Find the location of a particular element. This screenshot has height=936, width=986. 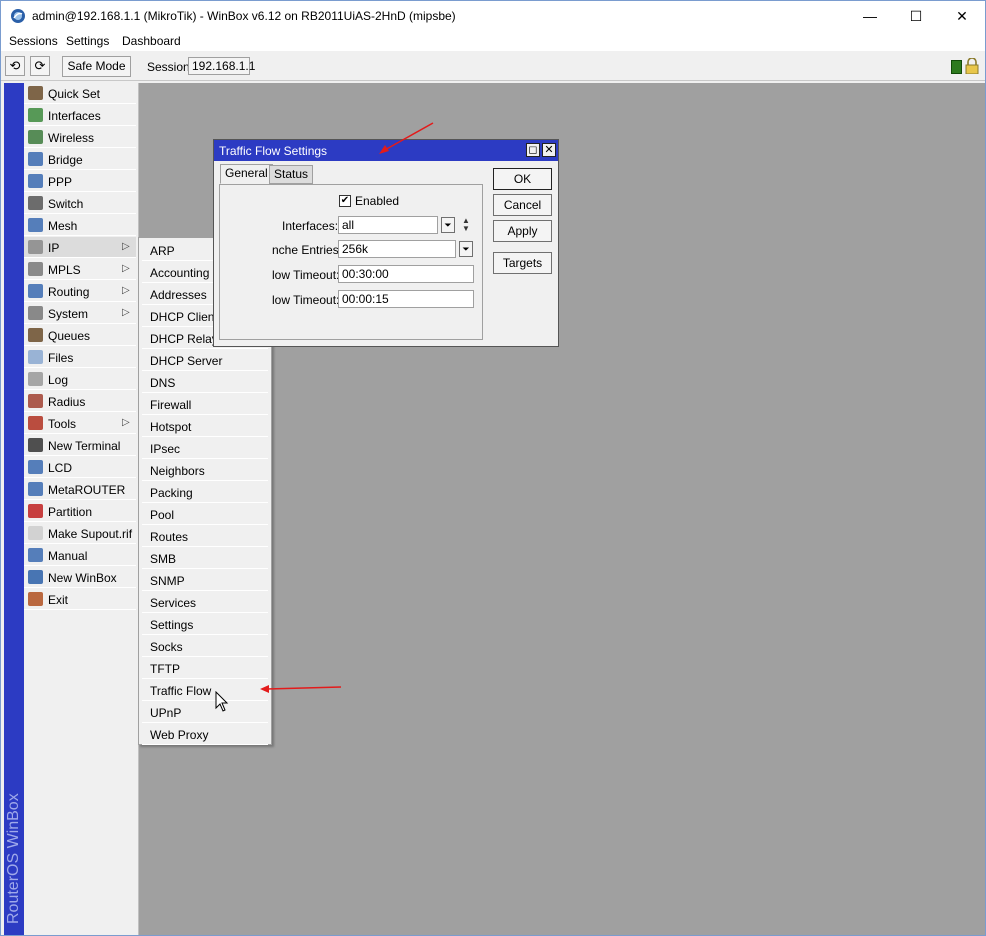

menu-settings: Settings is located at coordinates (87, 41).